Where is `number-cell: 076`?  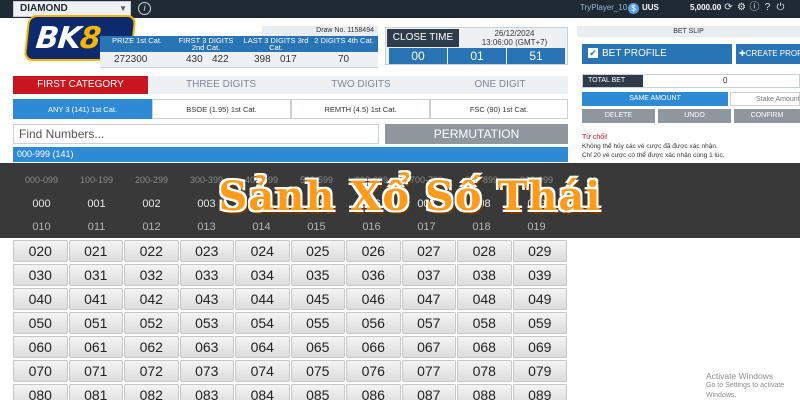
number-cell: 076 is located at coordinates (373, 371).